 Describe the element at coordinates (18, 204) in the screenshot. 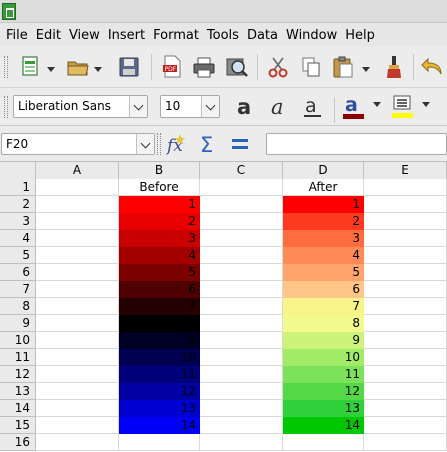

I see `row-header-2: 2` at that location.